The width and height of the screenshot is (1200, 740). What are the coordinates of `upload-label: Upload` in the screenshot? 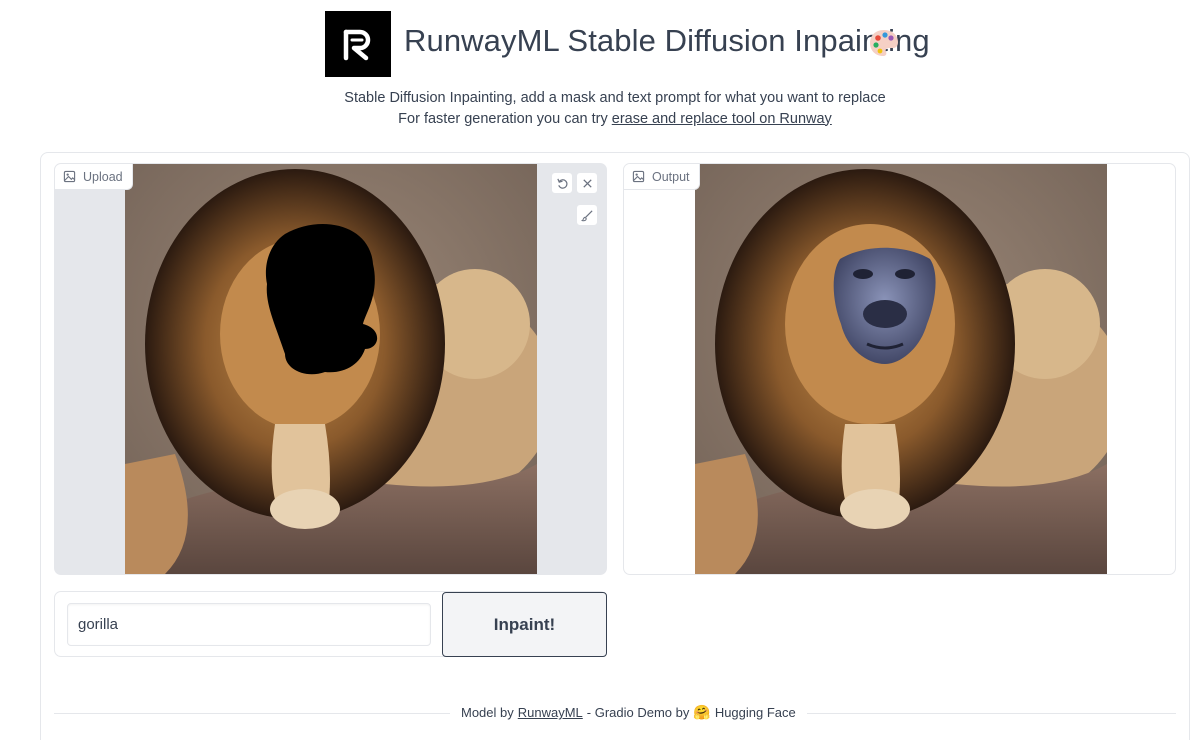 It's located at (94, 177).